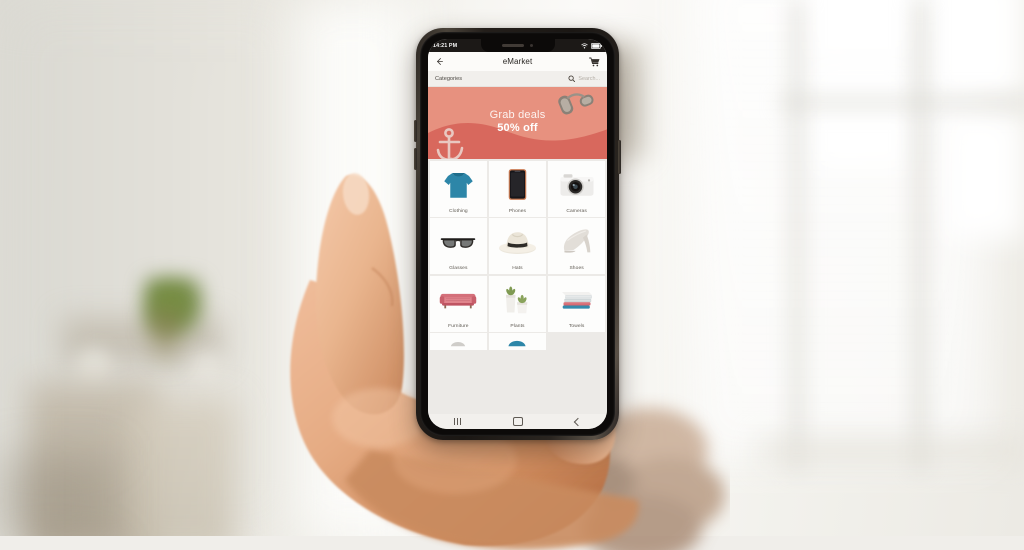 Image resolution: width=1024 pixels, height=550 pixels. I want to click on category-cell-clothing: Clothing, so click(458, 188).